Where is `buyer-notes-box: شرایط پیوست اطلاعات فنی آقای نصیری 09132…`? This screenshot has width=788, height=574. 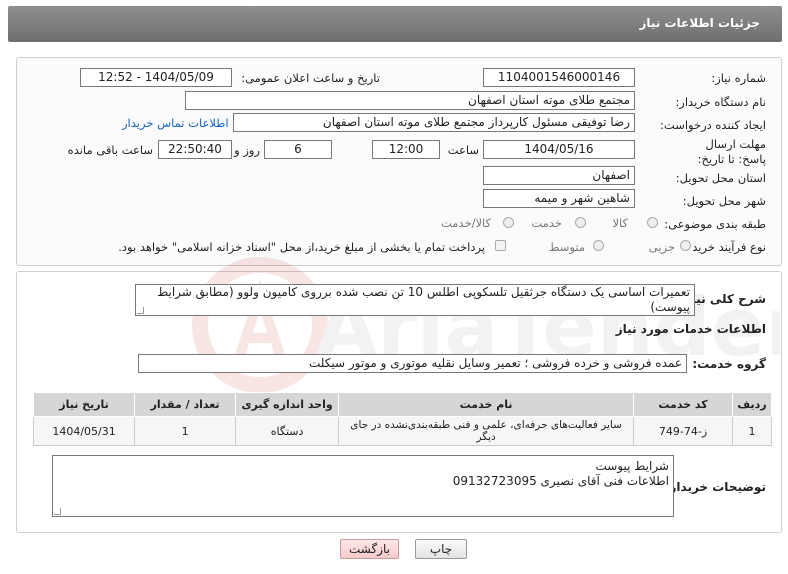 buyer-notes-box: شرایط پیوست اطلاعات فنی آقای نصیری 09132… is located at coordinates (363, 486).